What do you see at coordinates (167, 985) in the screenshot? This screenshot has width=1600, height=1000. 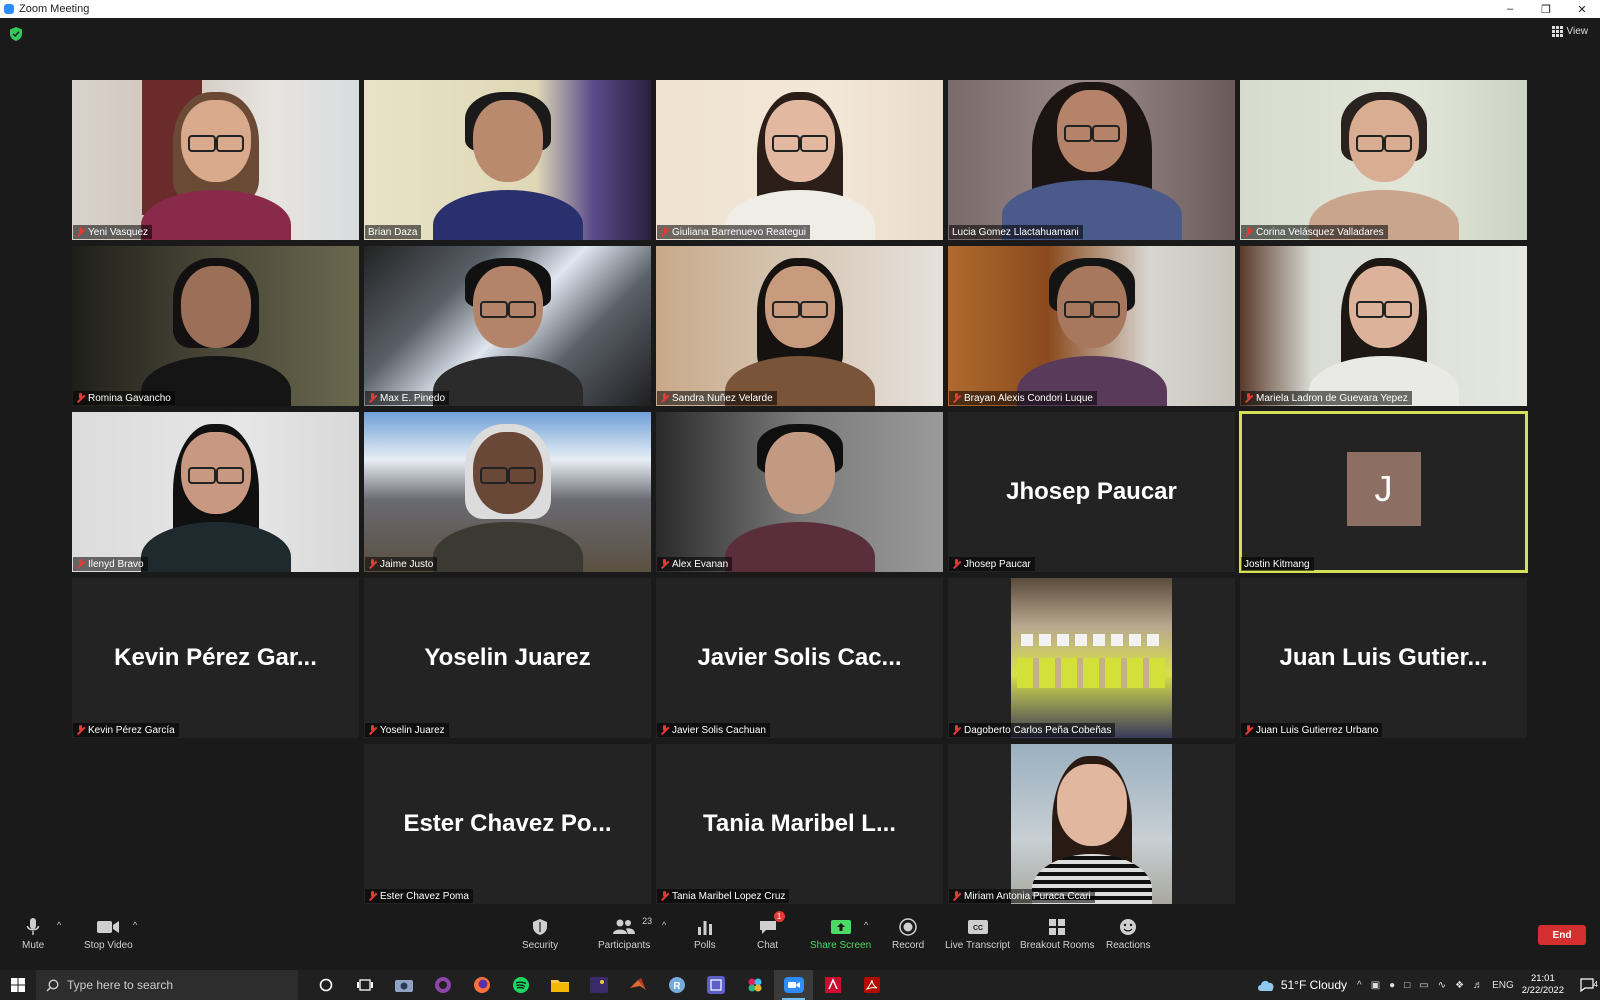 I see `taskbar-search-box: Type here to search` at bounding box center [167, 985].